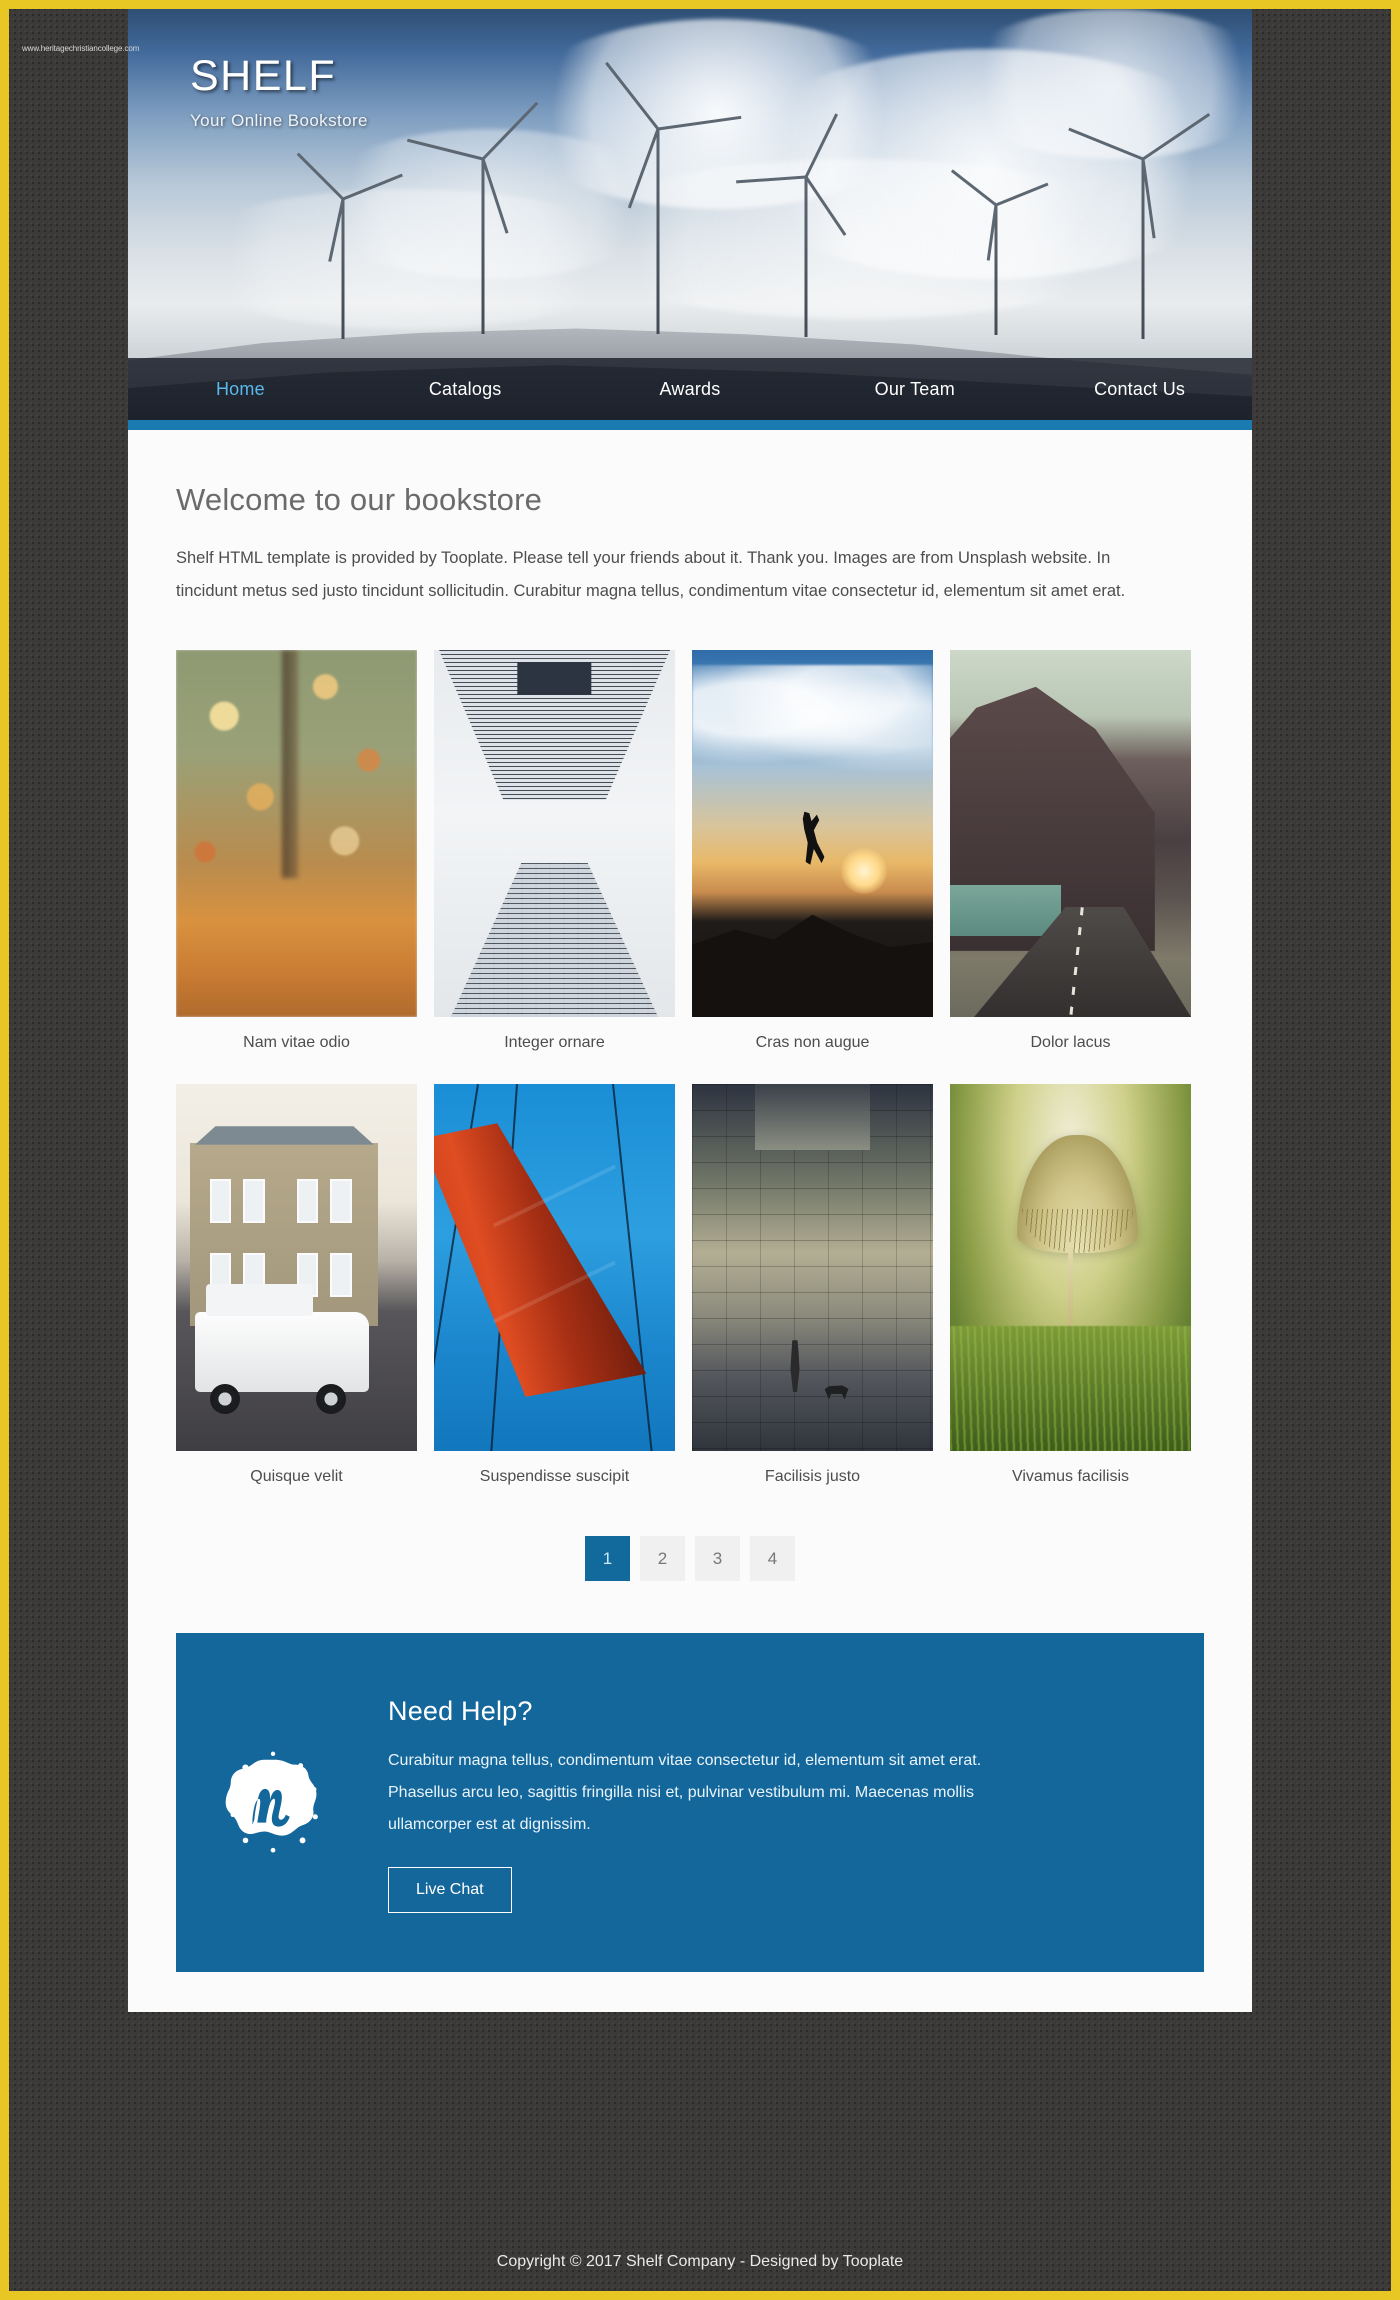 This screenshot has width=1400, height=2300. What do you see at coordinates (1070, 1042) in the screenshot?
I see `gallery-caption: Dolor lacus` at bounding box center [1070, 1042].